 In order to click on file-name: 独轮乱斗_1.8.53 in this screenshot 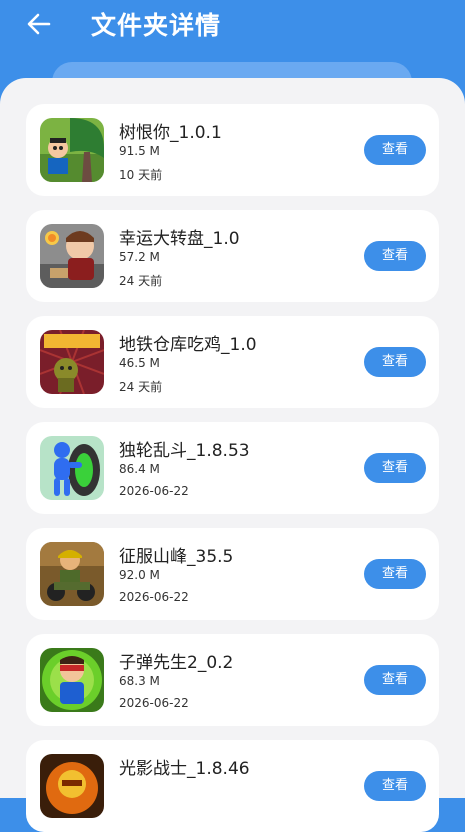, I will do `click(184, 451)`.